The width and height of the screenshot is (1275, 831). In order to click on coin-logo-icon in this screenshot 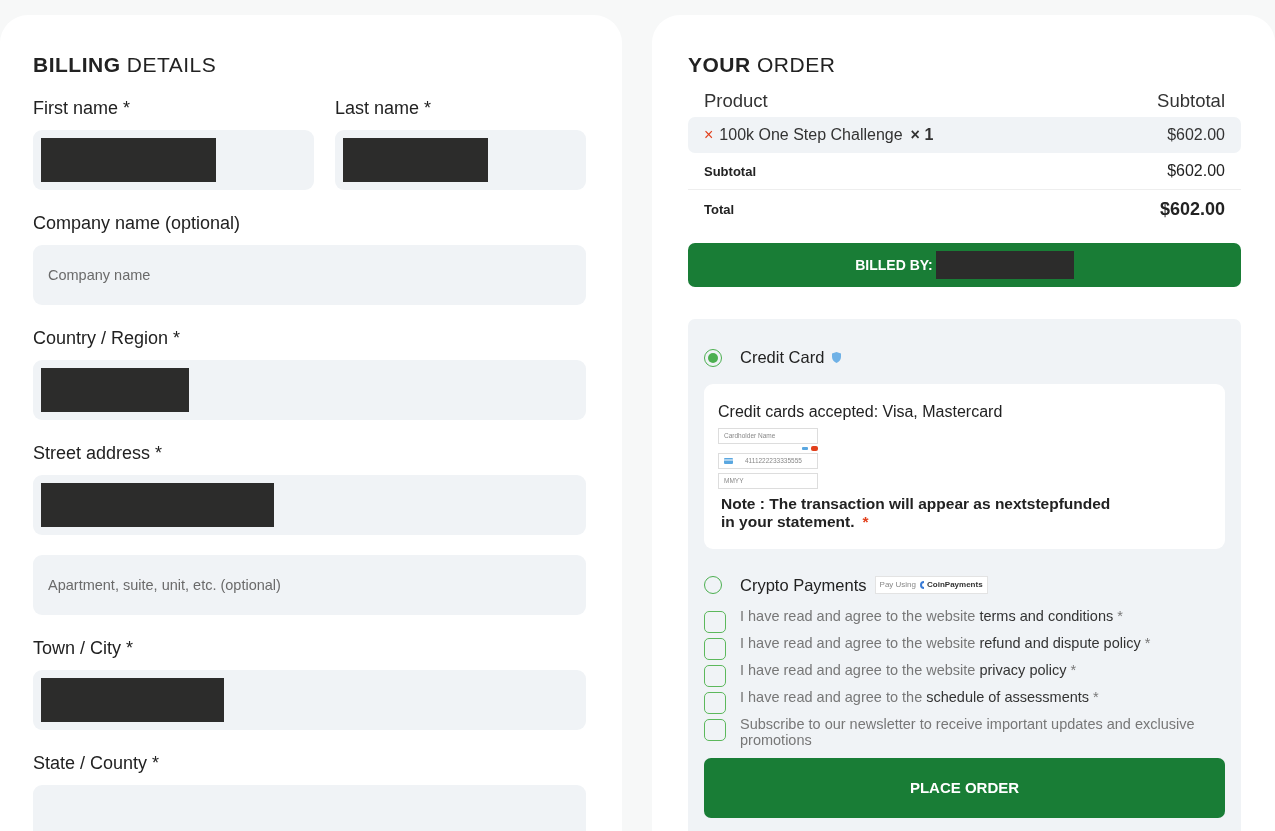, I will do `click(921, 585)`.